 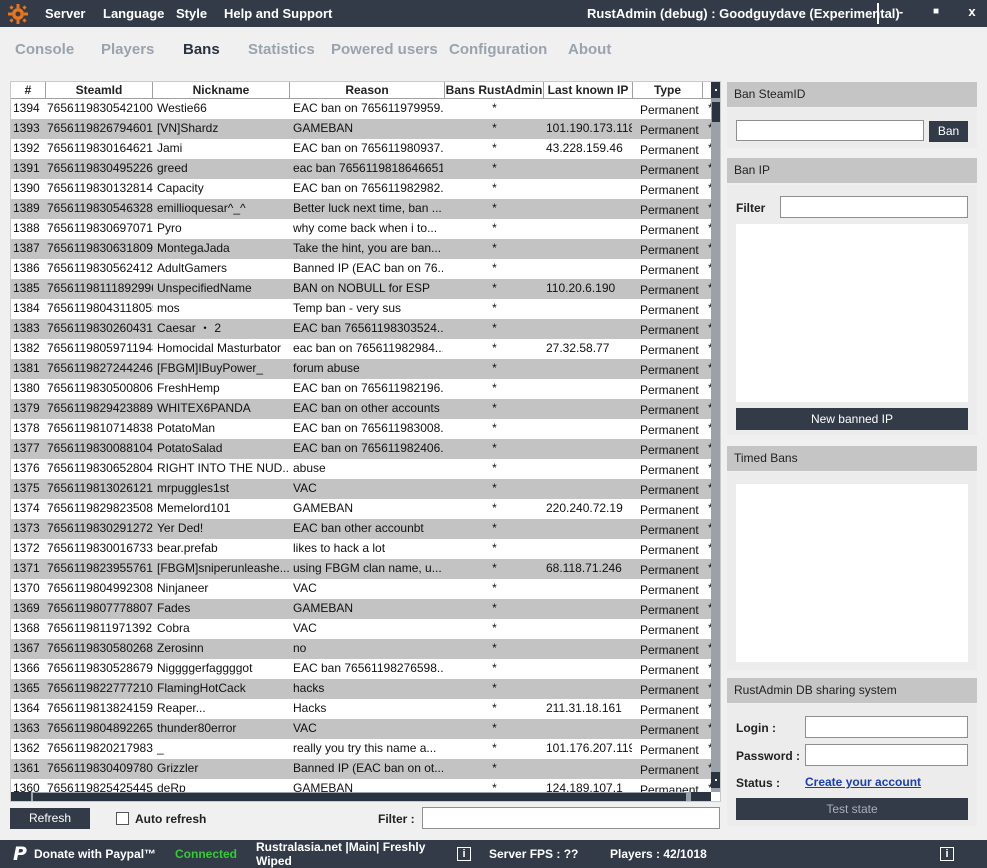 What do you see at coordinates (65, 13) in the screenshot?
I see `menu-server: Server` at bounding box center [65, 13].